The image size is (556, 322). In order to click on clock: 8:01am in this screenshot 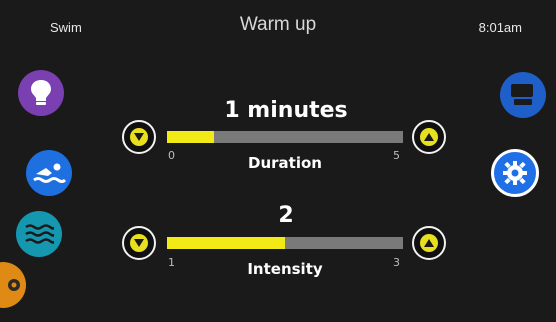, I will do `click(500, 27)`.